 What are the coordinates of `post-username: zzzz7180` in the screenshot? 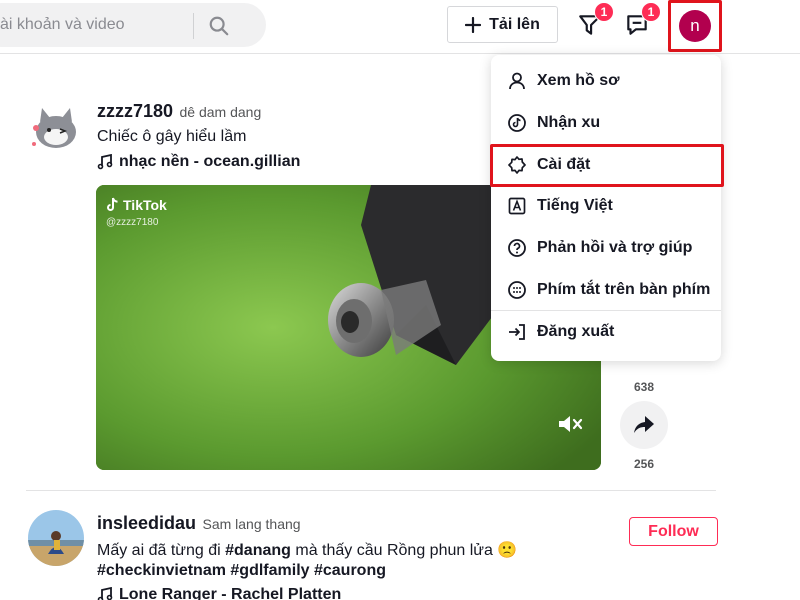 It's located at (135, 111).